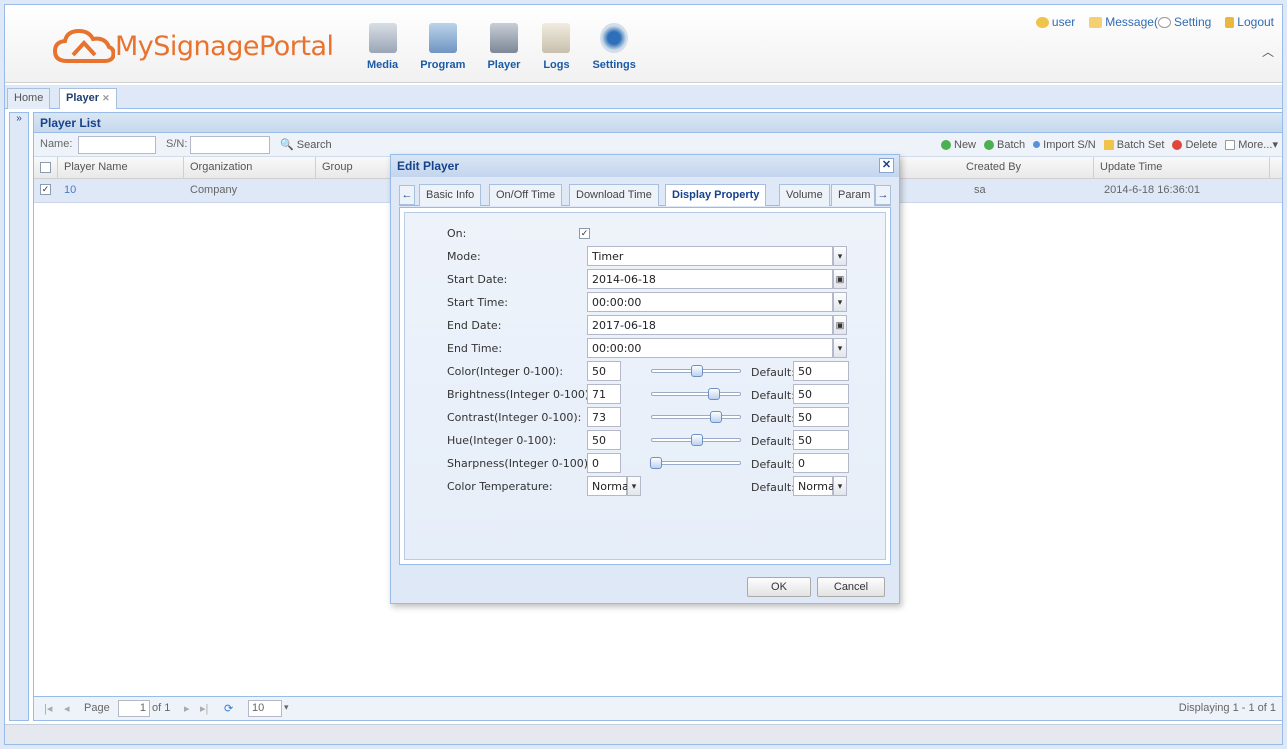  Describe the element at coordinates (1055, 22) in the screenshot. I see `user-link: user` at that location.